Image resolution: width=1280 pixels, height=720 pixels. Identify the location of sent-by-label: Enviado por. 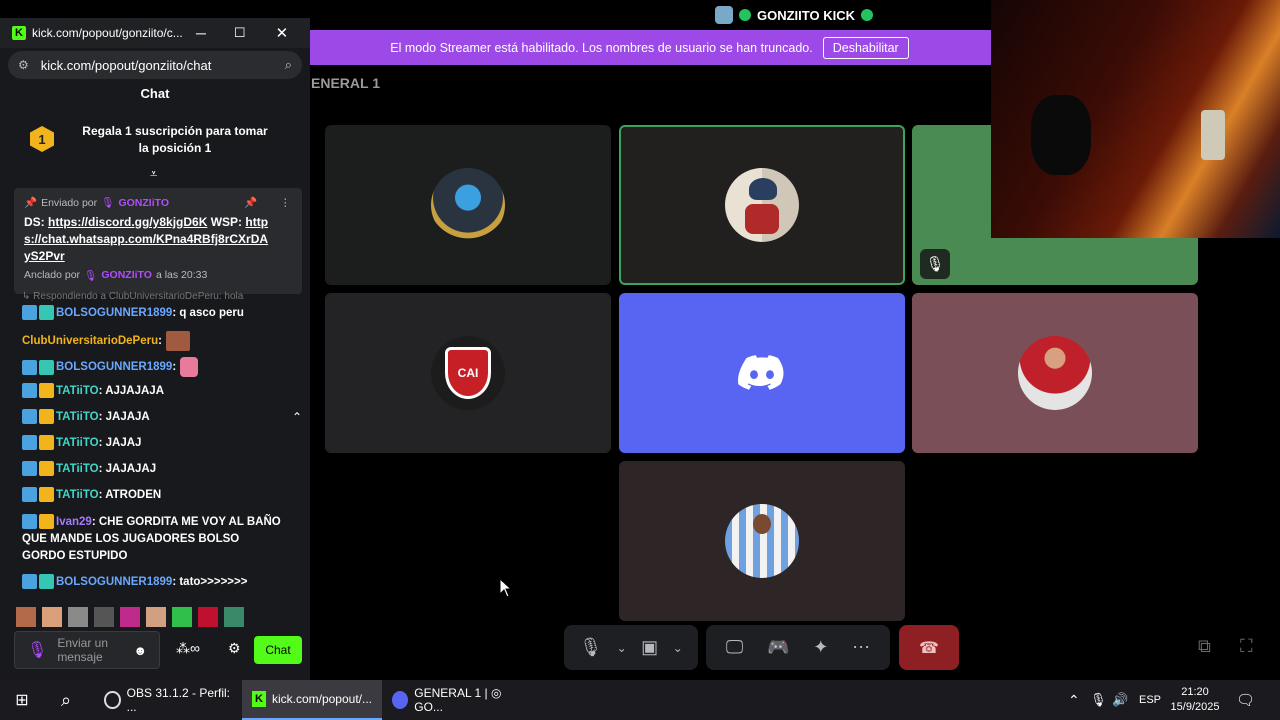
(69, 202).